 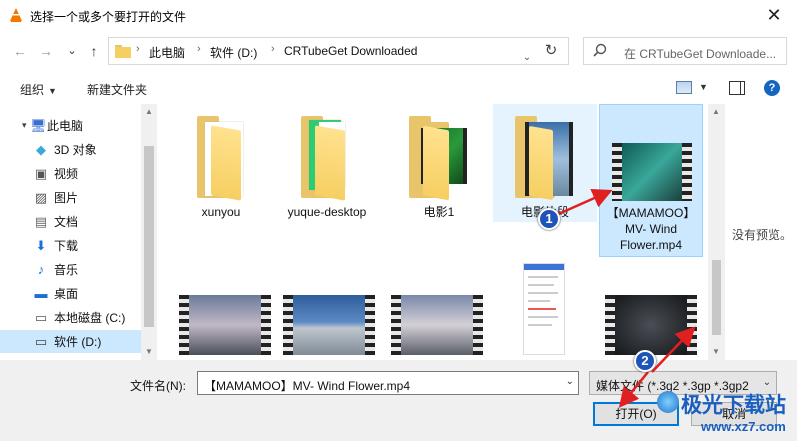 What do you see at coordinates (41, 269) in the screenshot?
I see `music-folder-icon: ♪` at bounding box center [41, 269].